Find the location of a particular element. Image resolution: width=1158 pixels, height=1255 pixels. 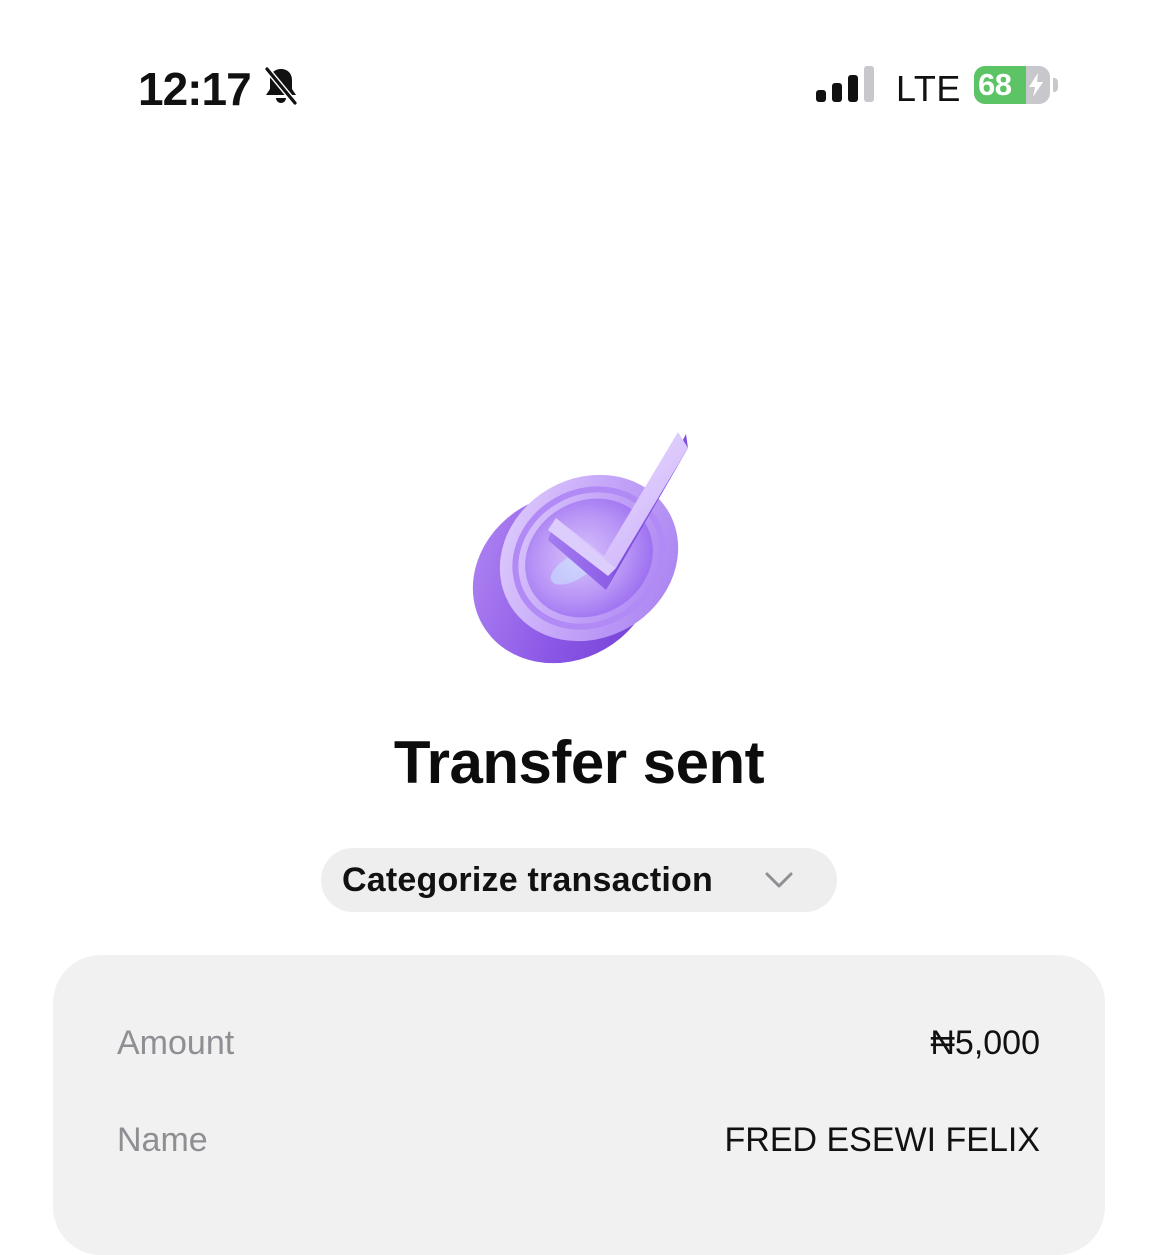

categorize-transaction-button: Categorize transaction is located at coordinates (579, 880).